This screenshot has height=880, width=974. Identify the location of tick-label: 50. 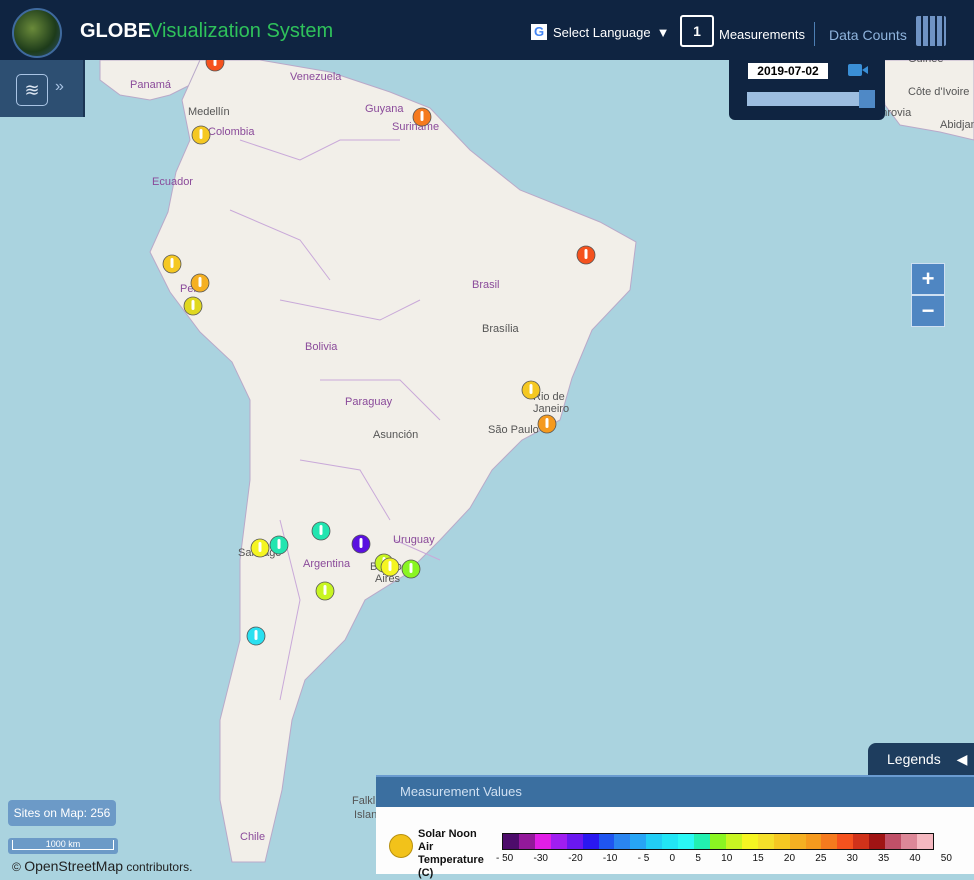
(946, 858).